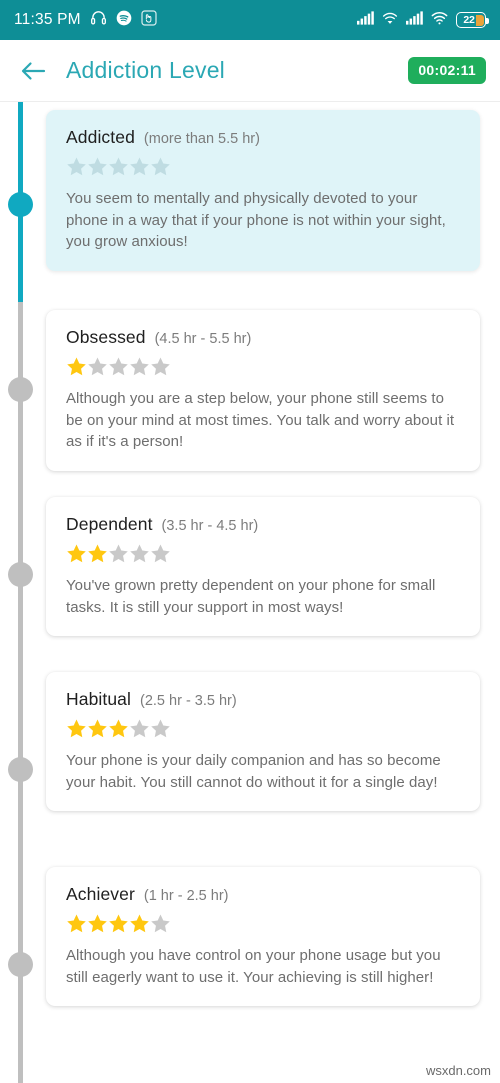 This screenshot has width=500, height=1083. I want to click on watermark: wsxdn.com, so click(458, 1070).